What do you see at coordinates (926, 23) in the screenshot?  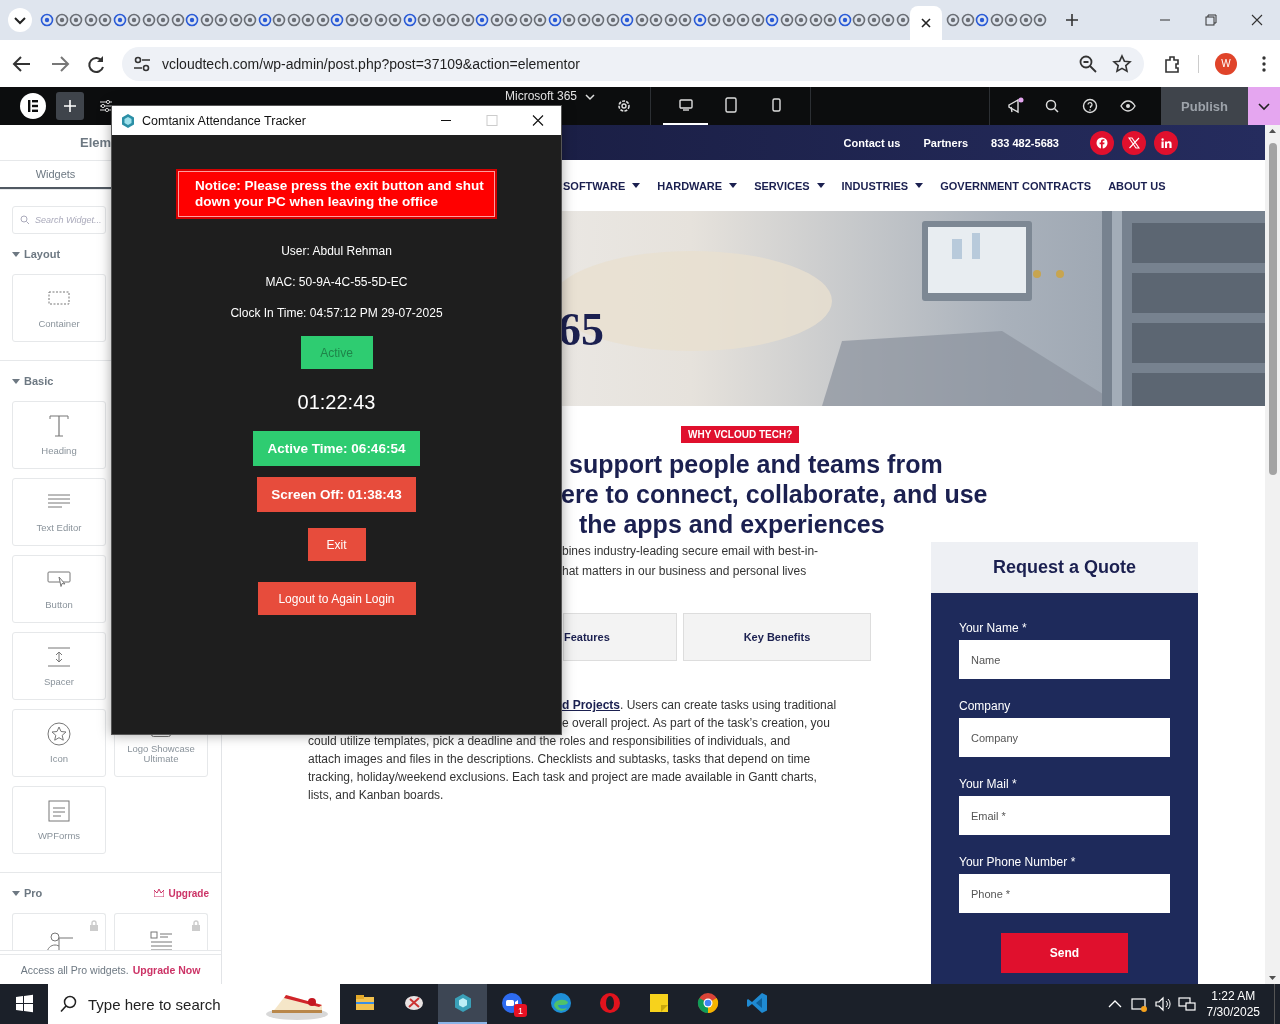 I see `close-icon` at bounding box center [926, 23].